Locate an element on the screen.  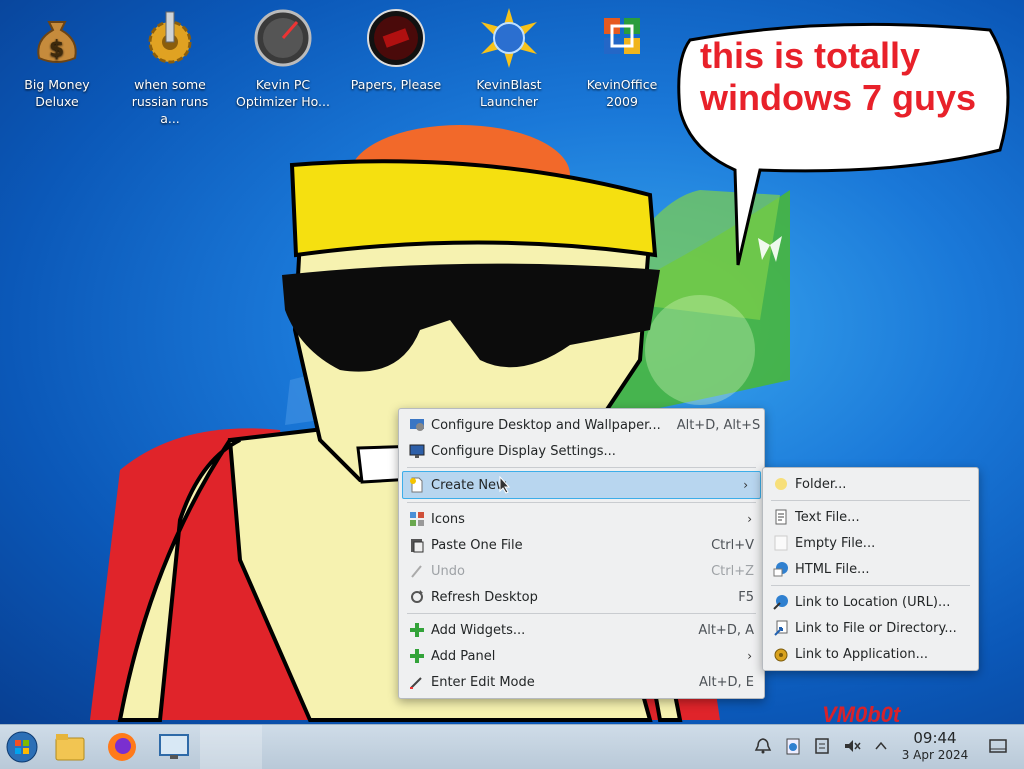
desktop-icon-papers-please: Papers, Please is located at coordinates (396, 50).